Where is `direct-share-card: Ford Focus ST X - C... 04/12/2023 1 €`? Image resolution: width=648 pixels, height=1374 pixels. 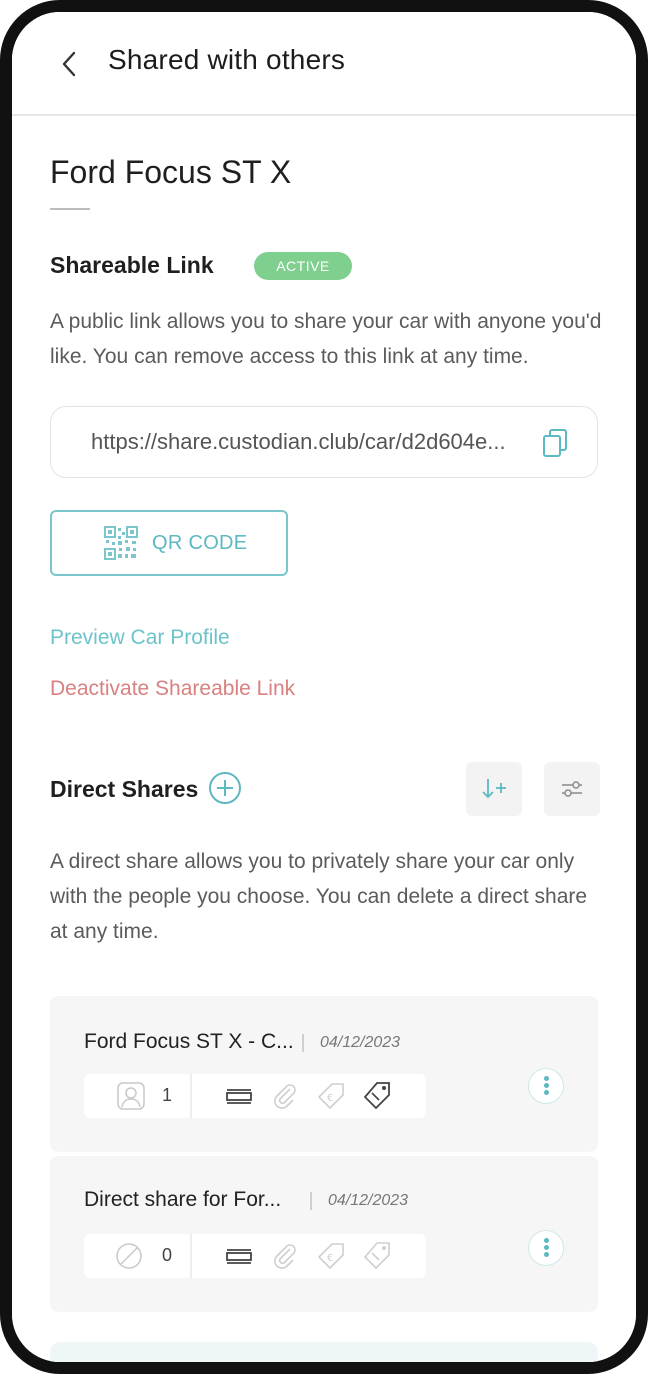
direct-share-card: Ford Focus ST X - C... 04/12/2023 1 € is located at coordinates (324, 1074).